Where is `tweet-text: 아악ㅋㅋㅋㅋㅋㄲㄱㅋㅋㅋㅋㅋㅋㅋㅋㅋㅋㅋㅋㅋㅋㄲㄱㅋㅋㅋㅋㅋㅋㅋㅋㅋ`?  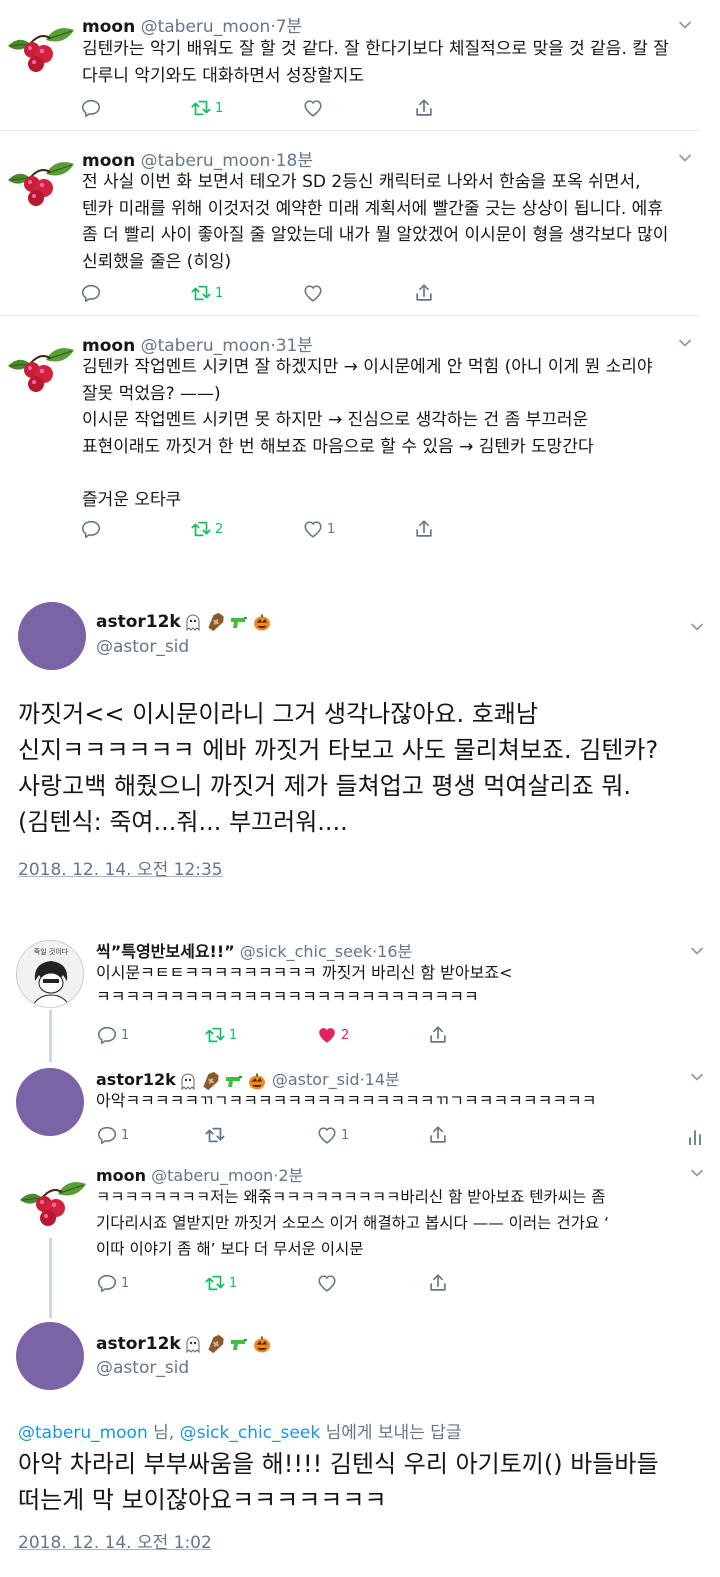
tweet-text: 아악ㅋㅋㅋㅋㅋㄲㄱㅋㅋㅋㅋㅋㅋㅋㅋㅋㅋㅋㅋㅋㅋㄲㄱㅋㅋㅋㅋㅋㅋㅋㅋㅋ is located at coordinates (346, 1100).